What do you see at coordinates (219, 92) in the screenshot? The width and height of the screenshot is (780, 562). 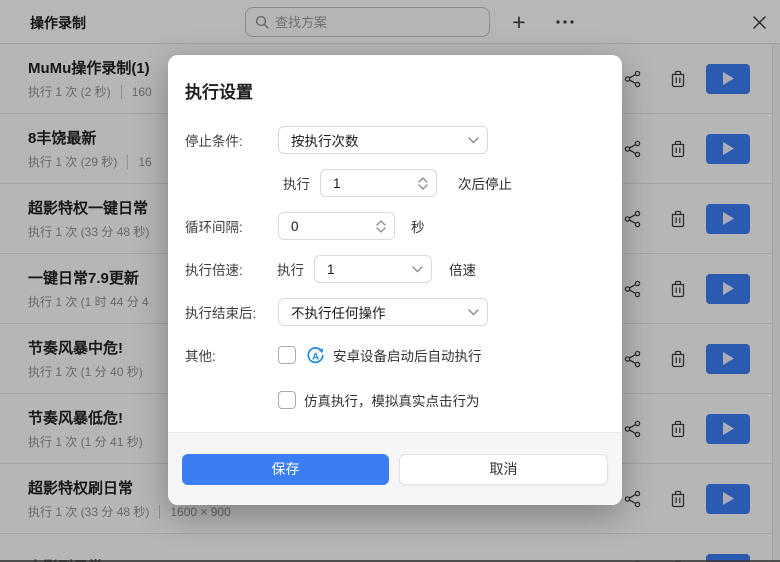 I see `dialog-title: 执行设置` at bounding box center [219, 92].